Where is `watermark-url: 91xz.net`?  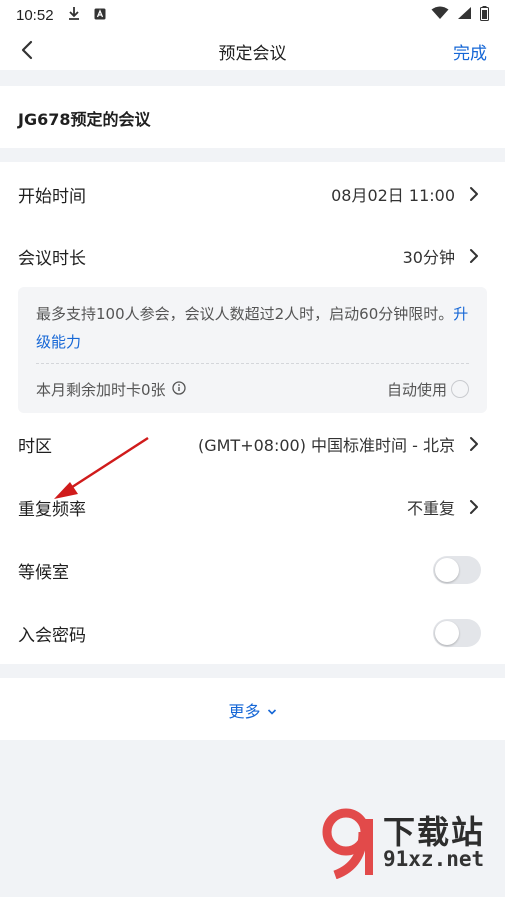 watermark-url: 91xz.net is located at coordinates (434, 859).